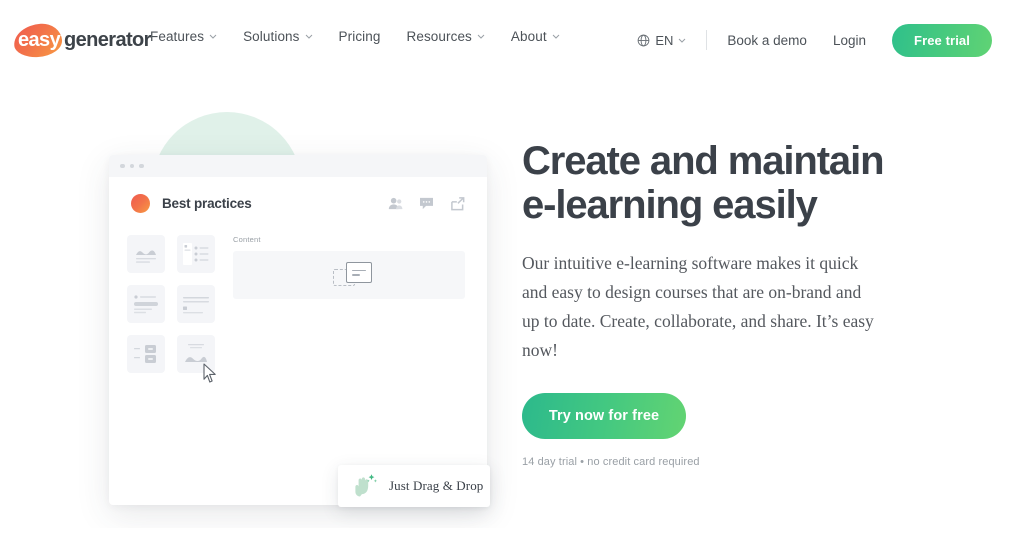 This screenshot has height=539, width=1024. I want to click on nav-item-pricing: Pricing, so click(360, 36).